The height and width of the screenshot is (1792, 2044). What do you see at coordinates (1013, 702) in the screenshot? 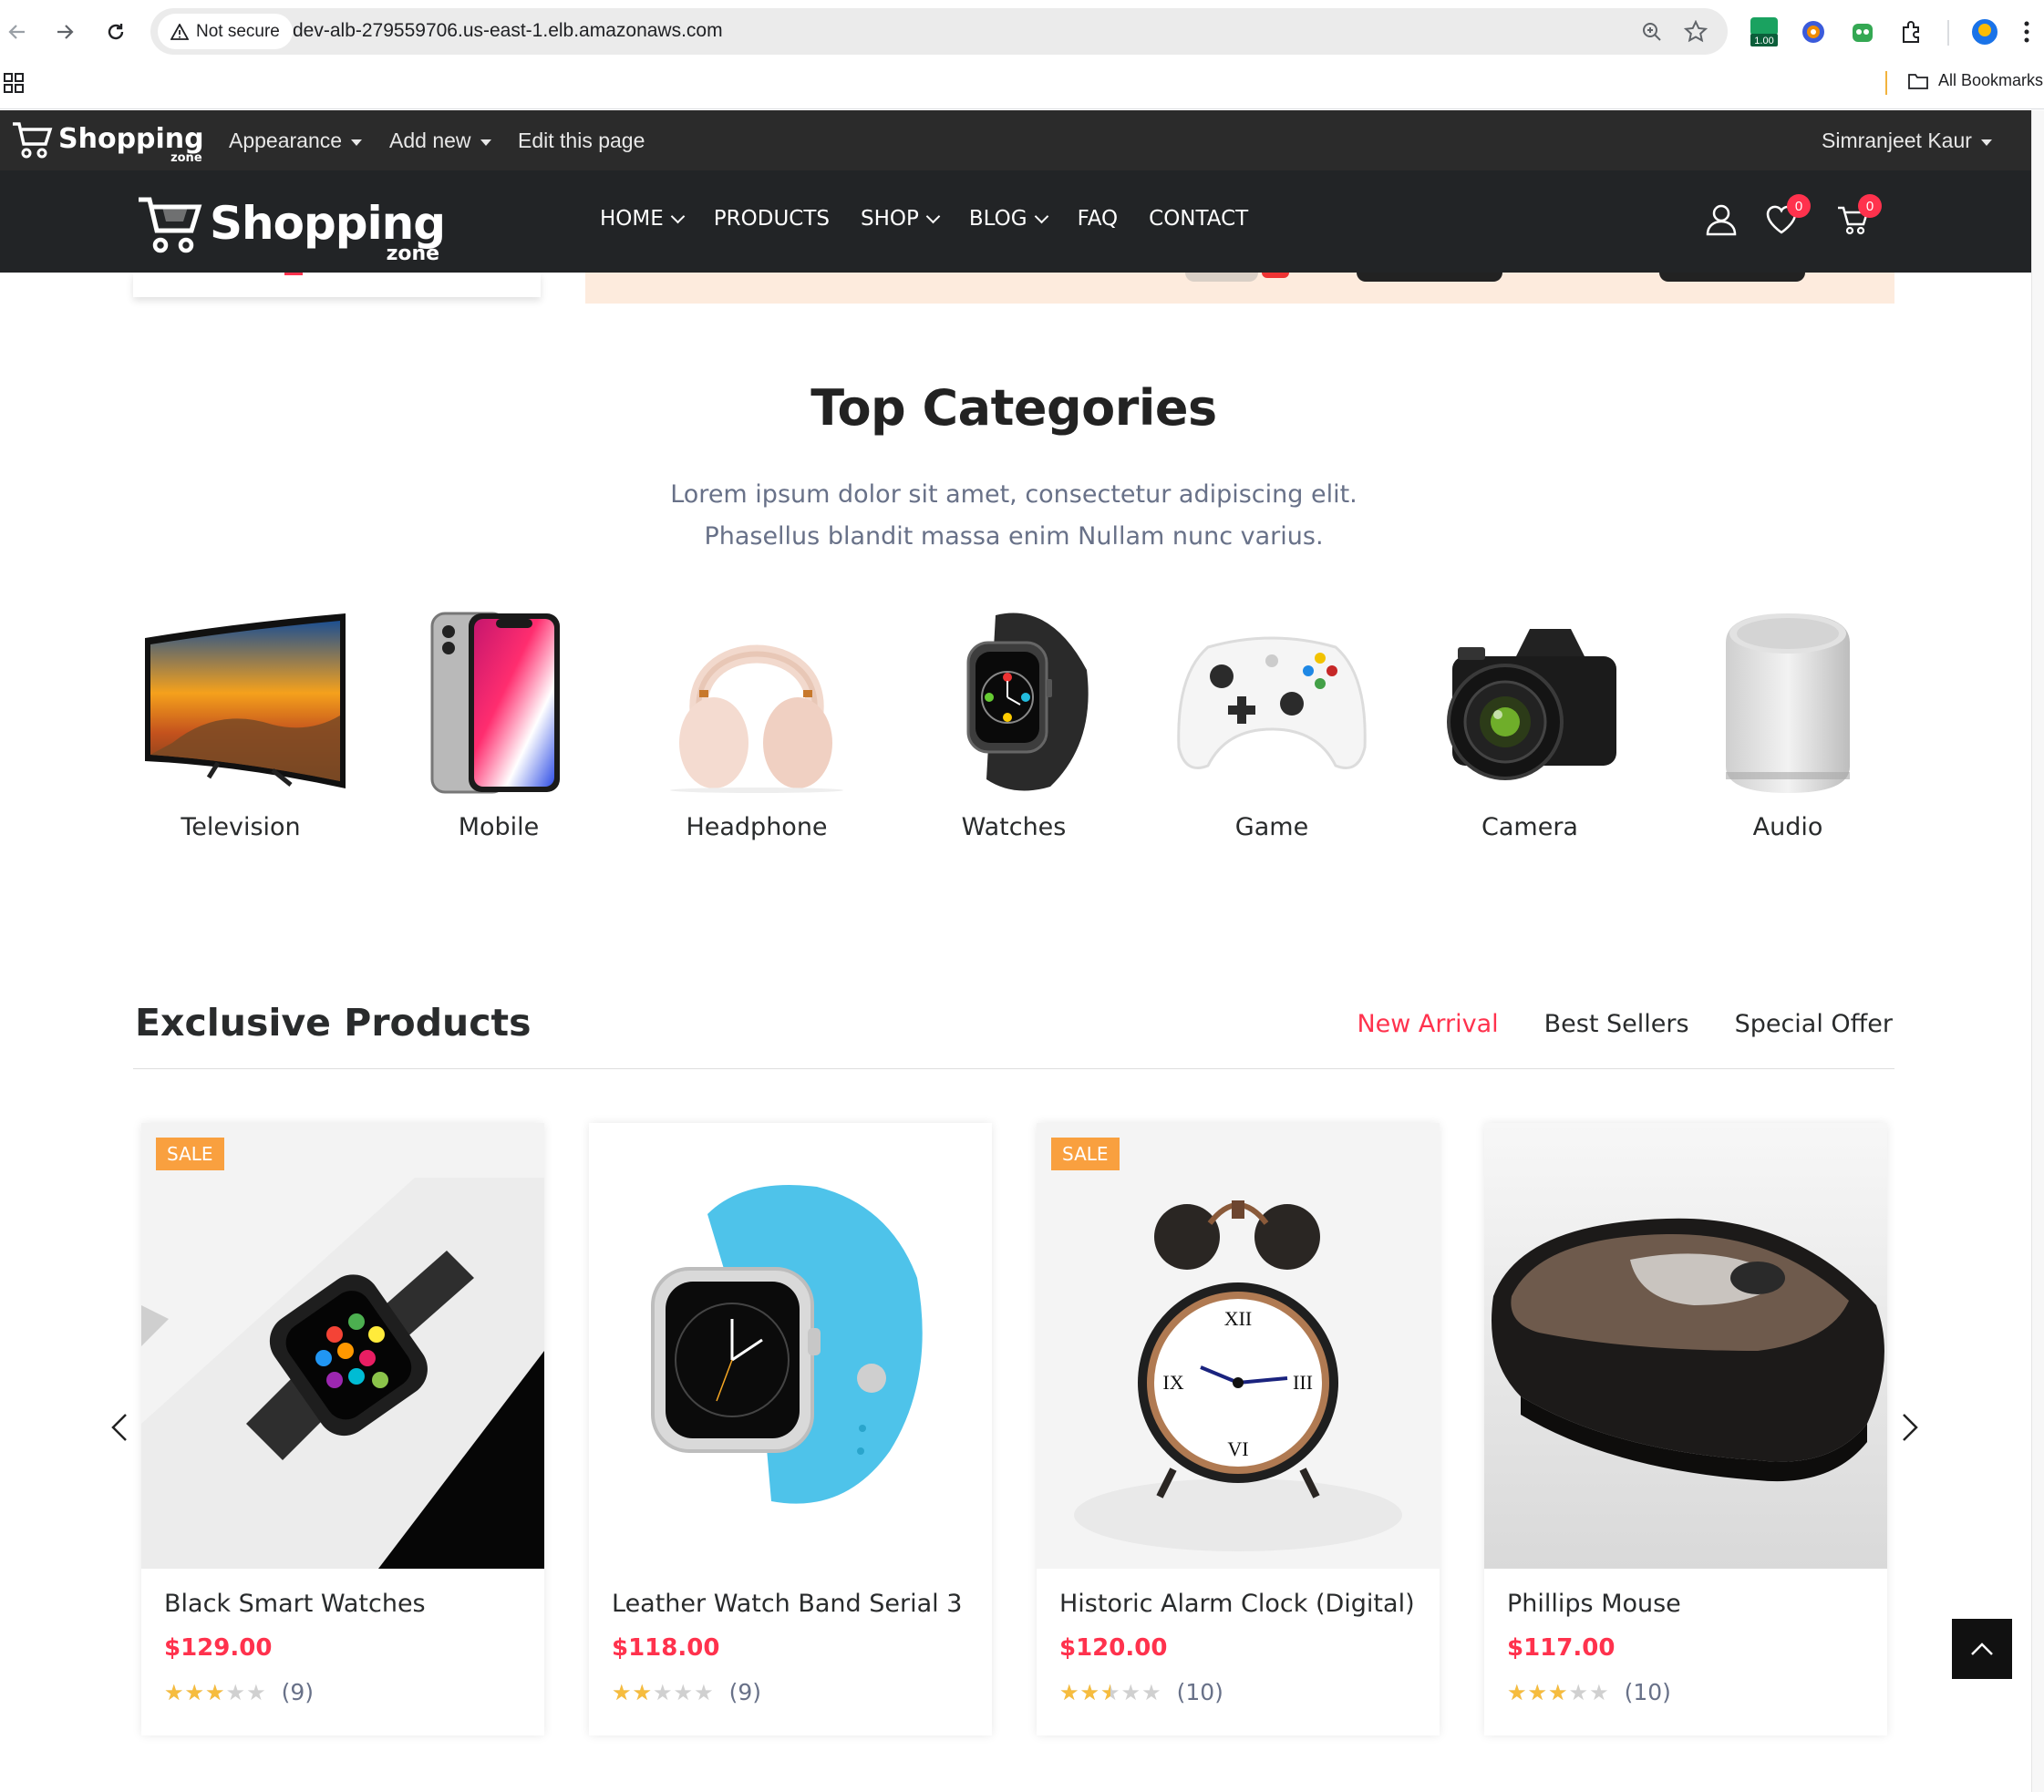
I see `watch-image` at bounding box center [1013, 702].